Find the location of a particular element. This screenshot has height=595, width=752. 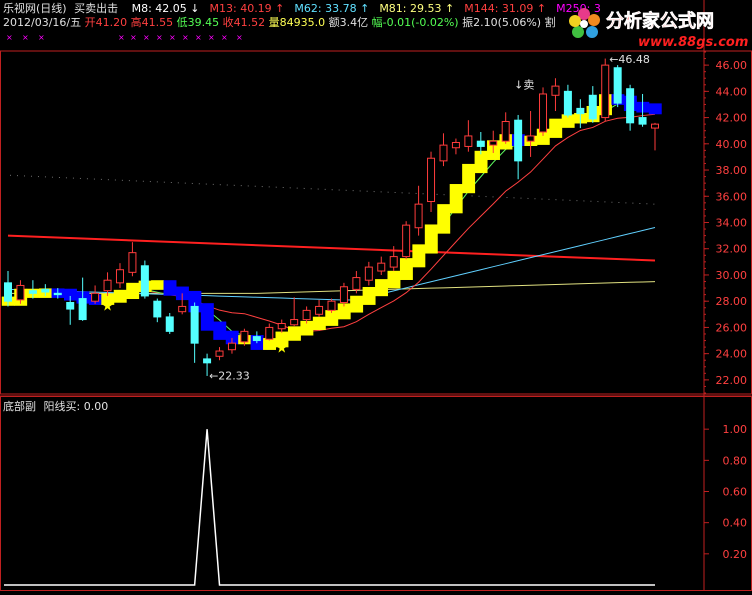

quote-low: 低39.45 is located at coordinates (198, 22).